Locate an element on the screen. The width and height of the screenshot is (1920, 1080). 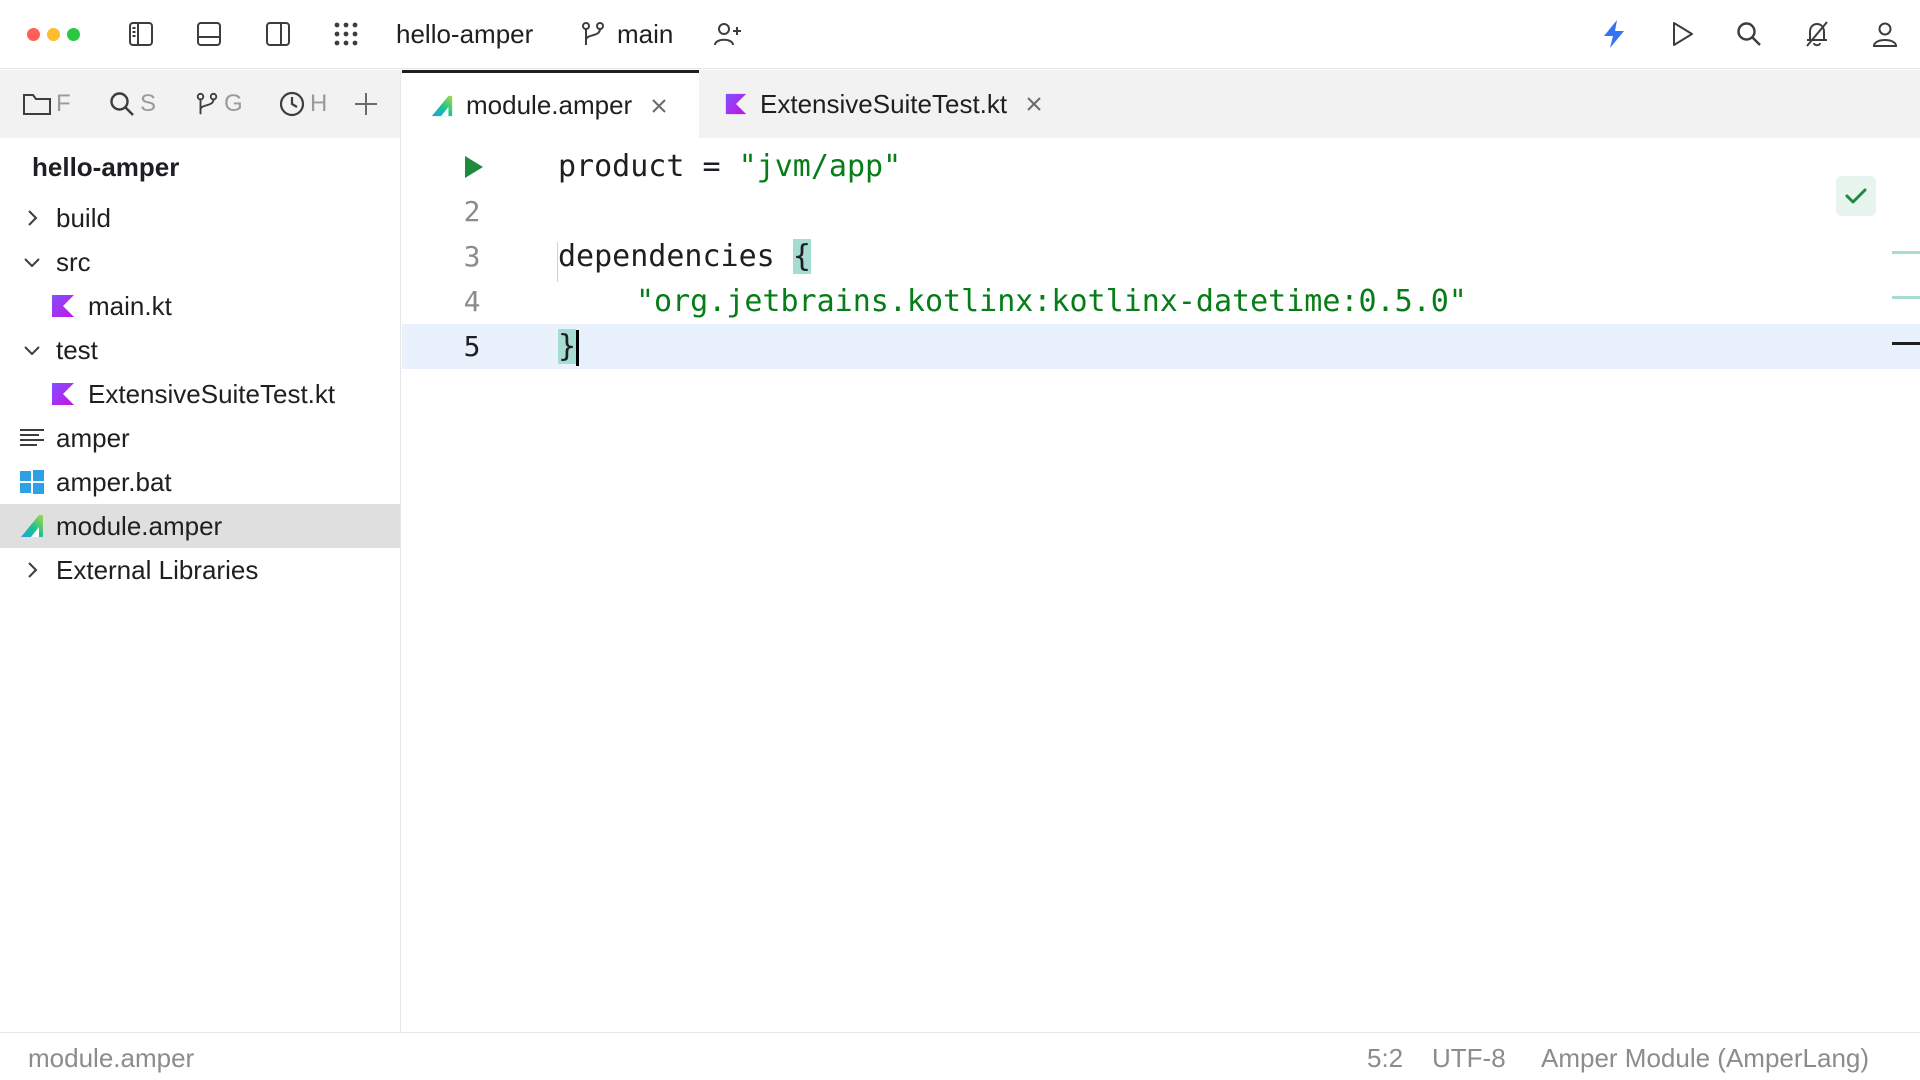
close-brace: } is located at coordinates (567, 346).